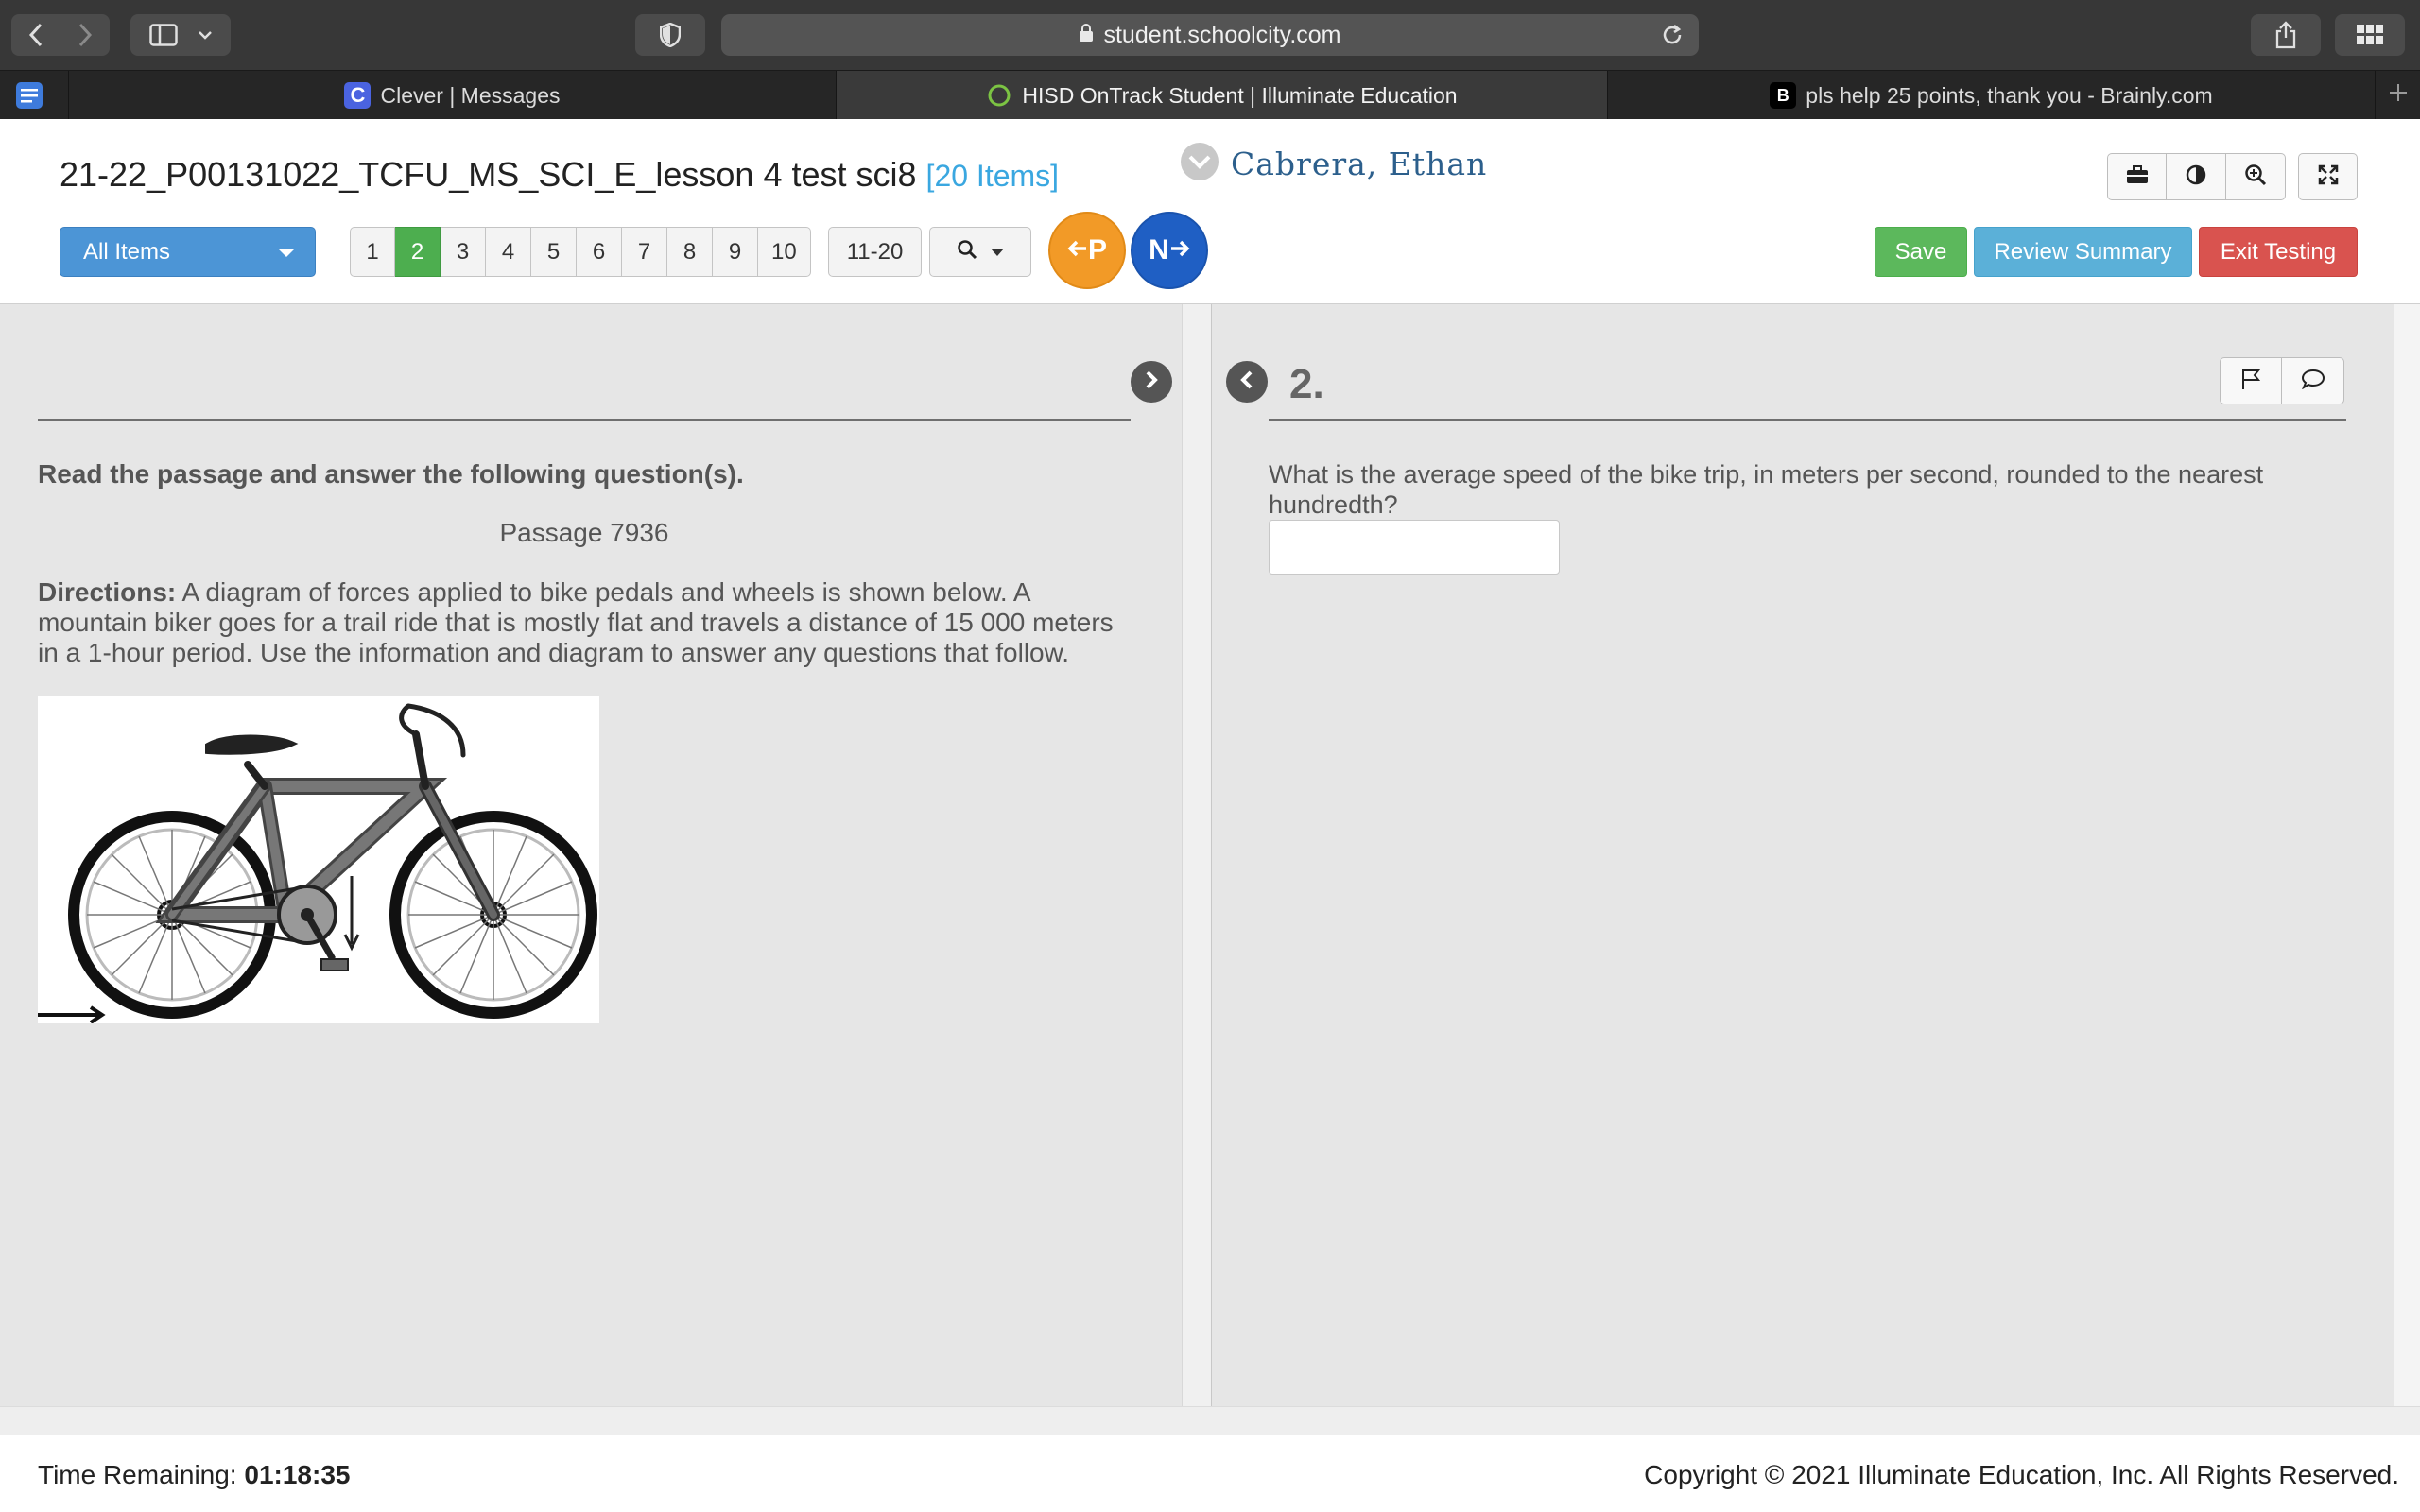  What do you see at coordinates (735, 252) in the screenshot?
I see `page-button-9: 9` at bounding box center [735, 252].